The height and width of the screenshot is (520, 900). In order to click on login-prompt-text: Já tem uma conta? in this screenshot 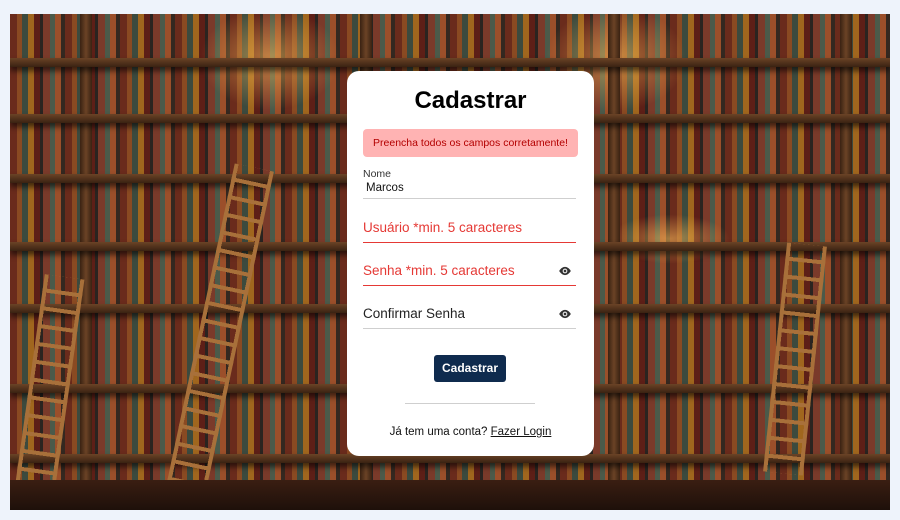, I will do `click(438, 432)`.